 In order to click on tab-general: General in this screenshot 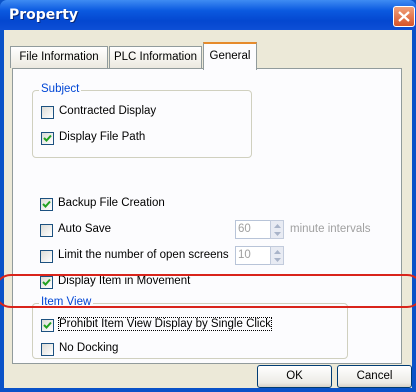, I will do `click(230, 56)`.